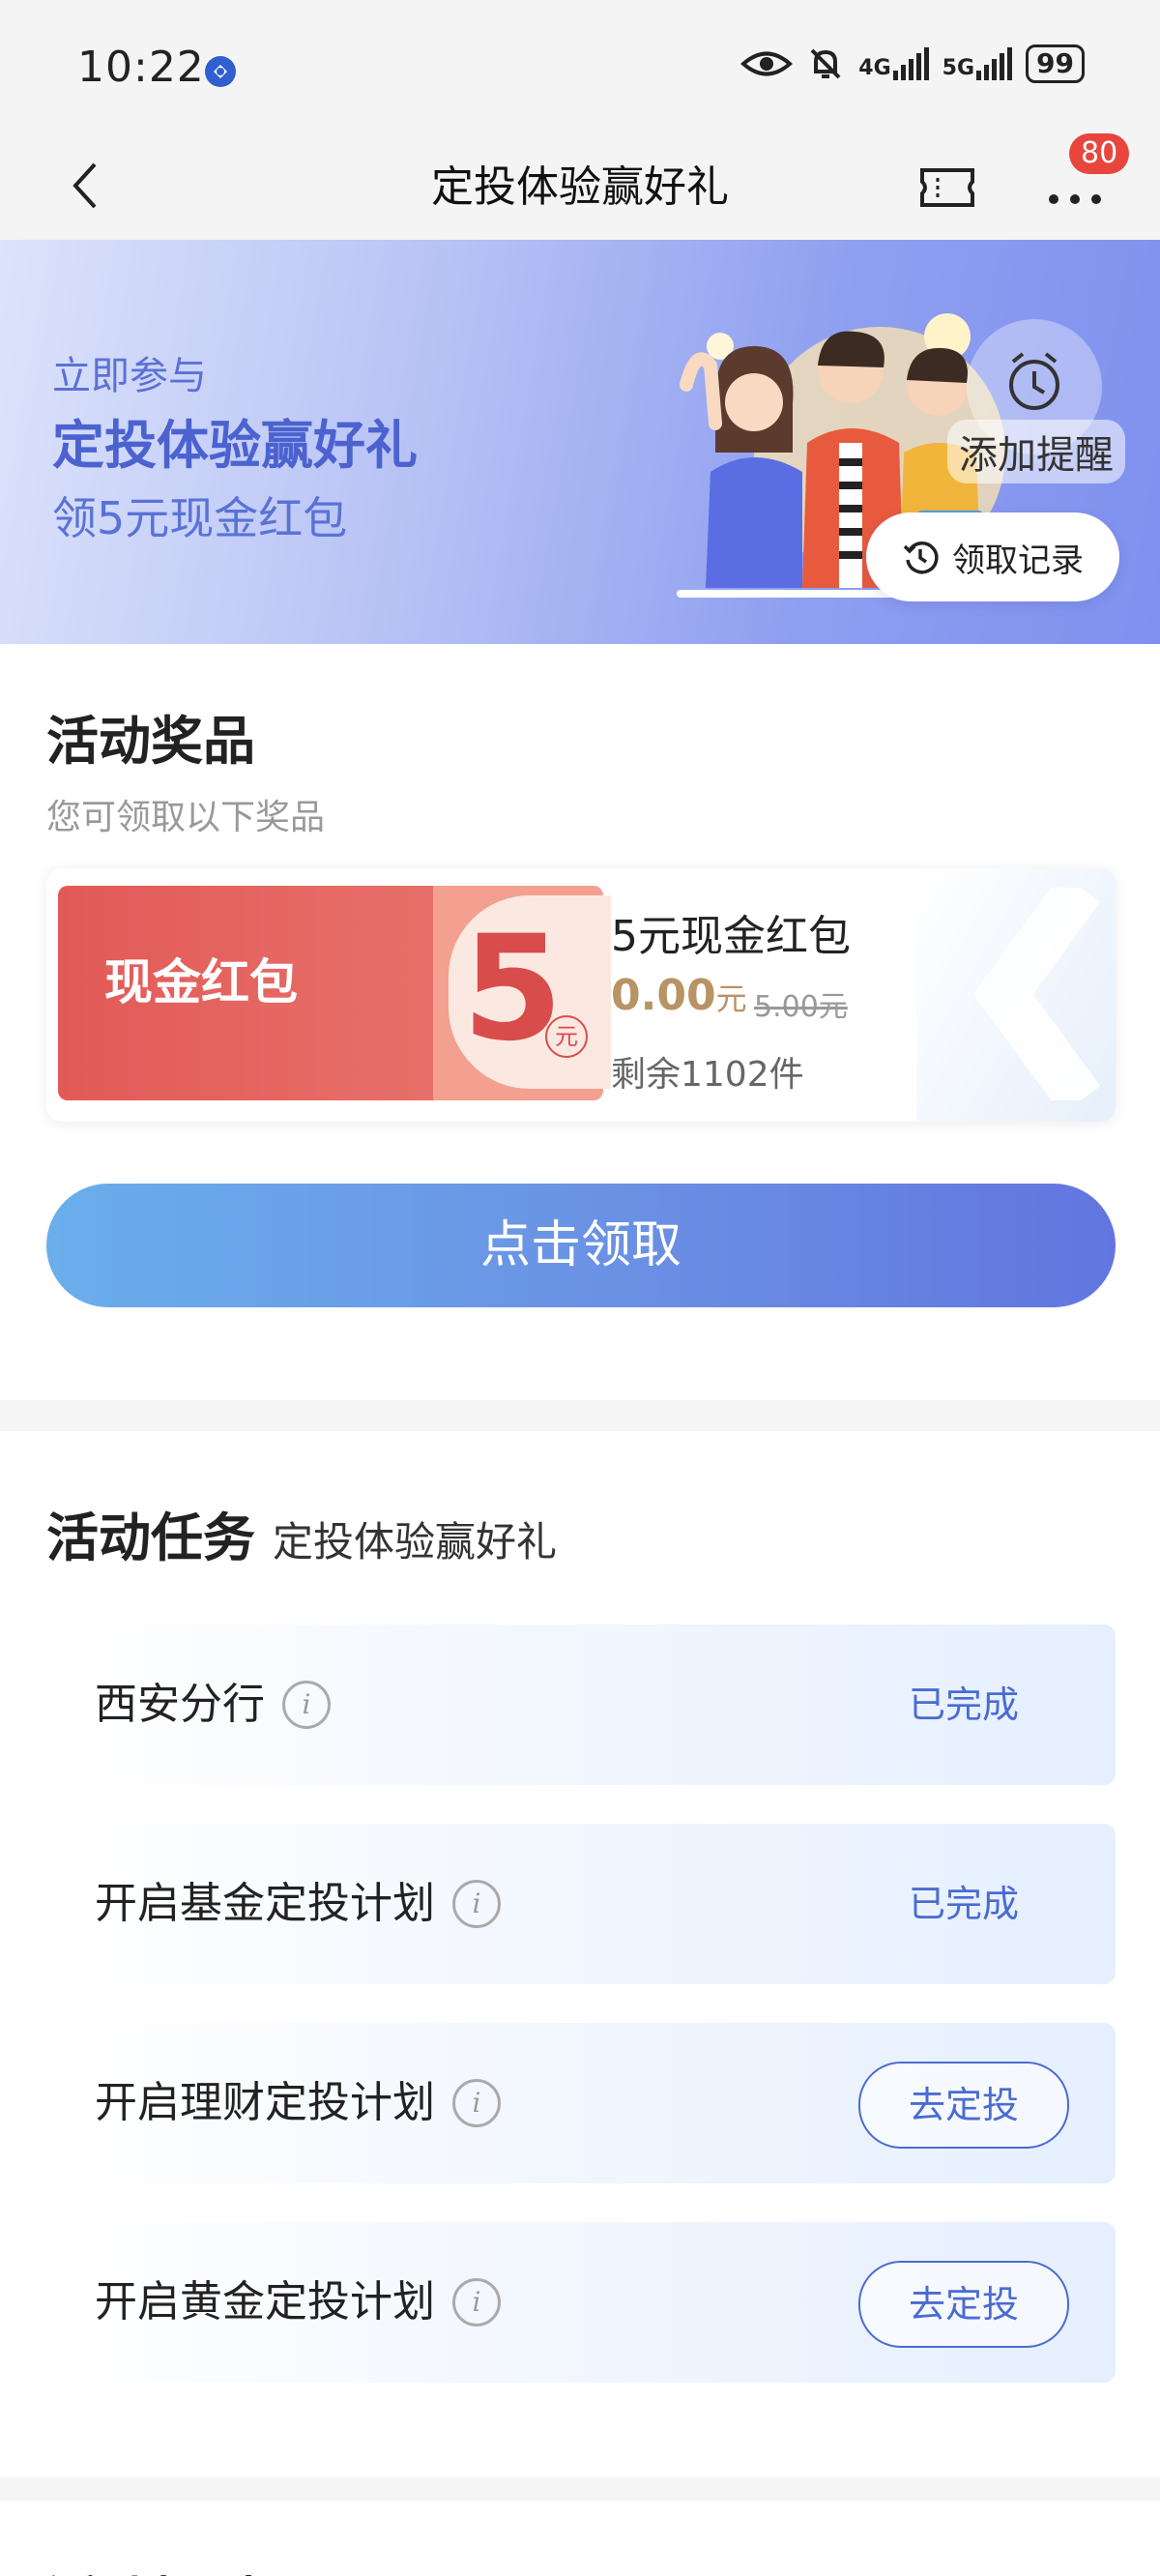  What do you see at coordinates (235, 445) in the screenshot?
I see `banner-title: 定投体验赢好礼` at bounding box center [235, 445].